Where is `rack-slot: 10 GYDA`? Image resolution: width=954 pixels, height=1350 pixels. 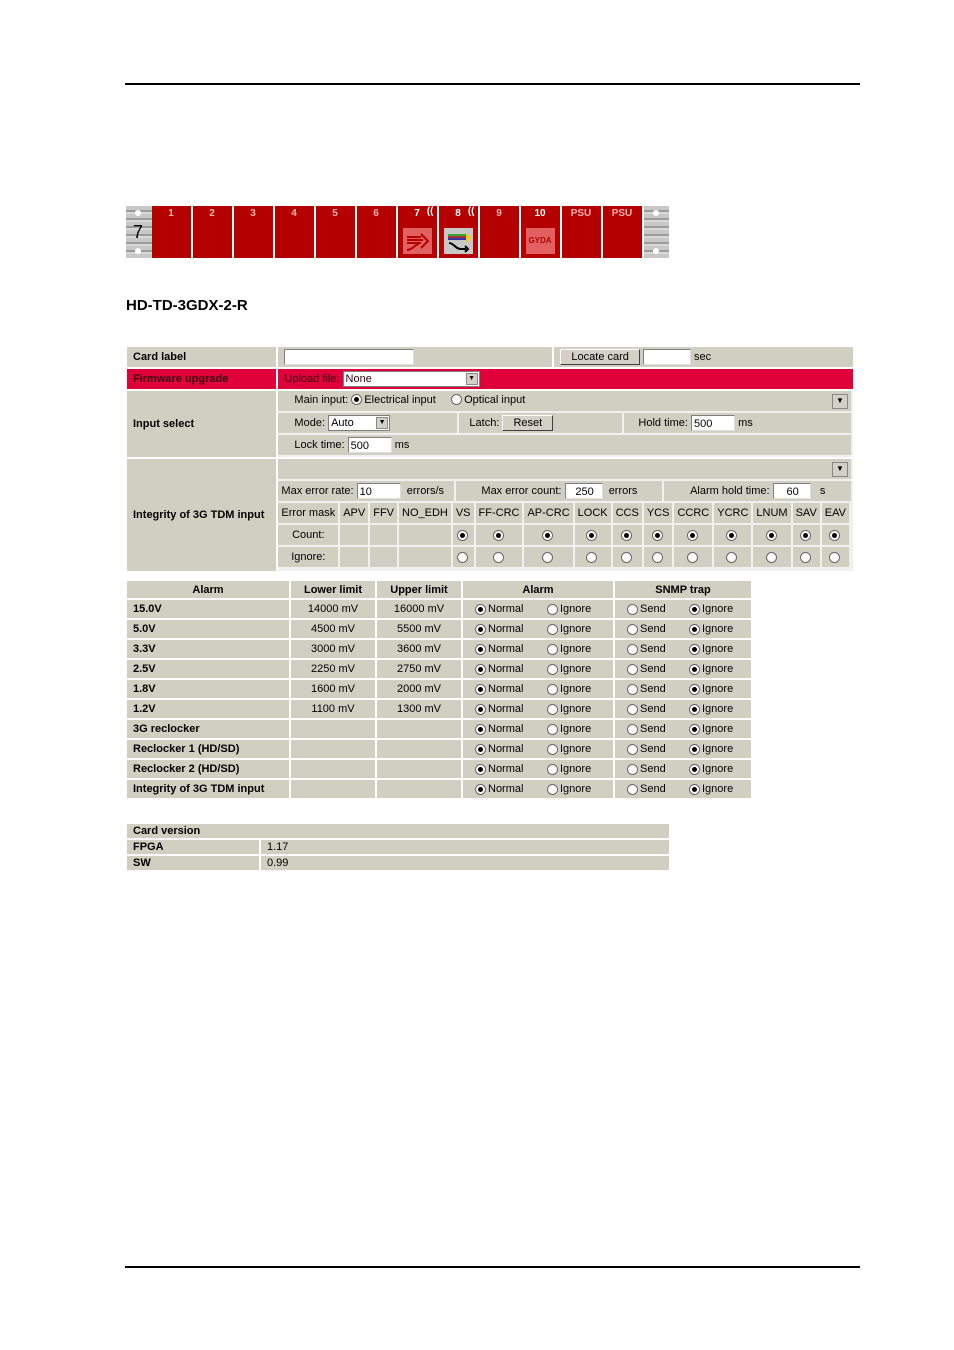
rack-slot: 10 GYDA is located at coordinates (540, 232).